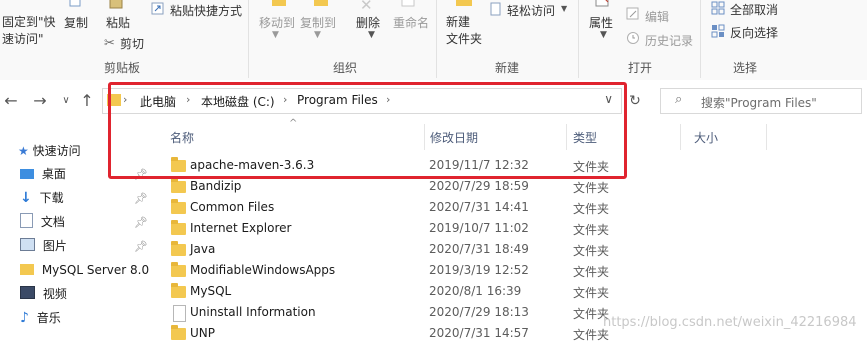 This screenshot has width=867, height=345. I want to click on nav-music: ♪ 音乐, so click(40, 318).